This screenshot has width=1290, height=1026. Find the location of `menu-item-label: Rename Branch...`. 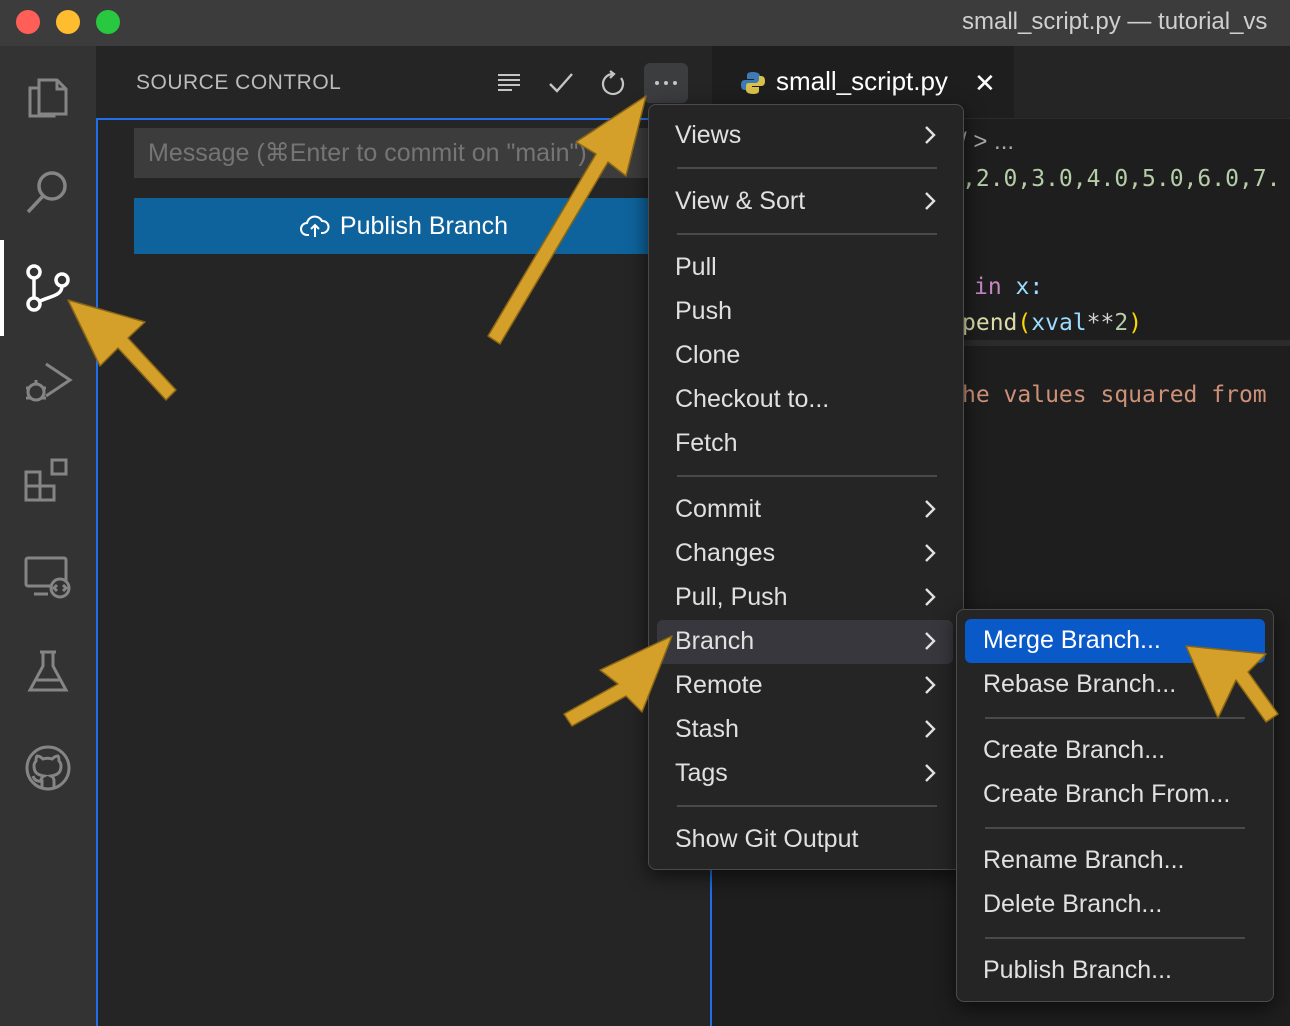

menu-item-label: Rename Branch... is located at coordinates (1084, 860).